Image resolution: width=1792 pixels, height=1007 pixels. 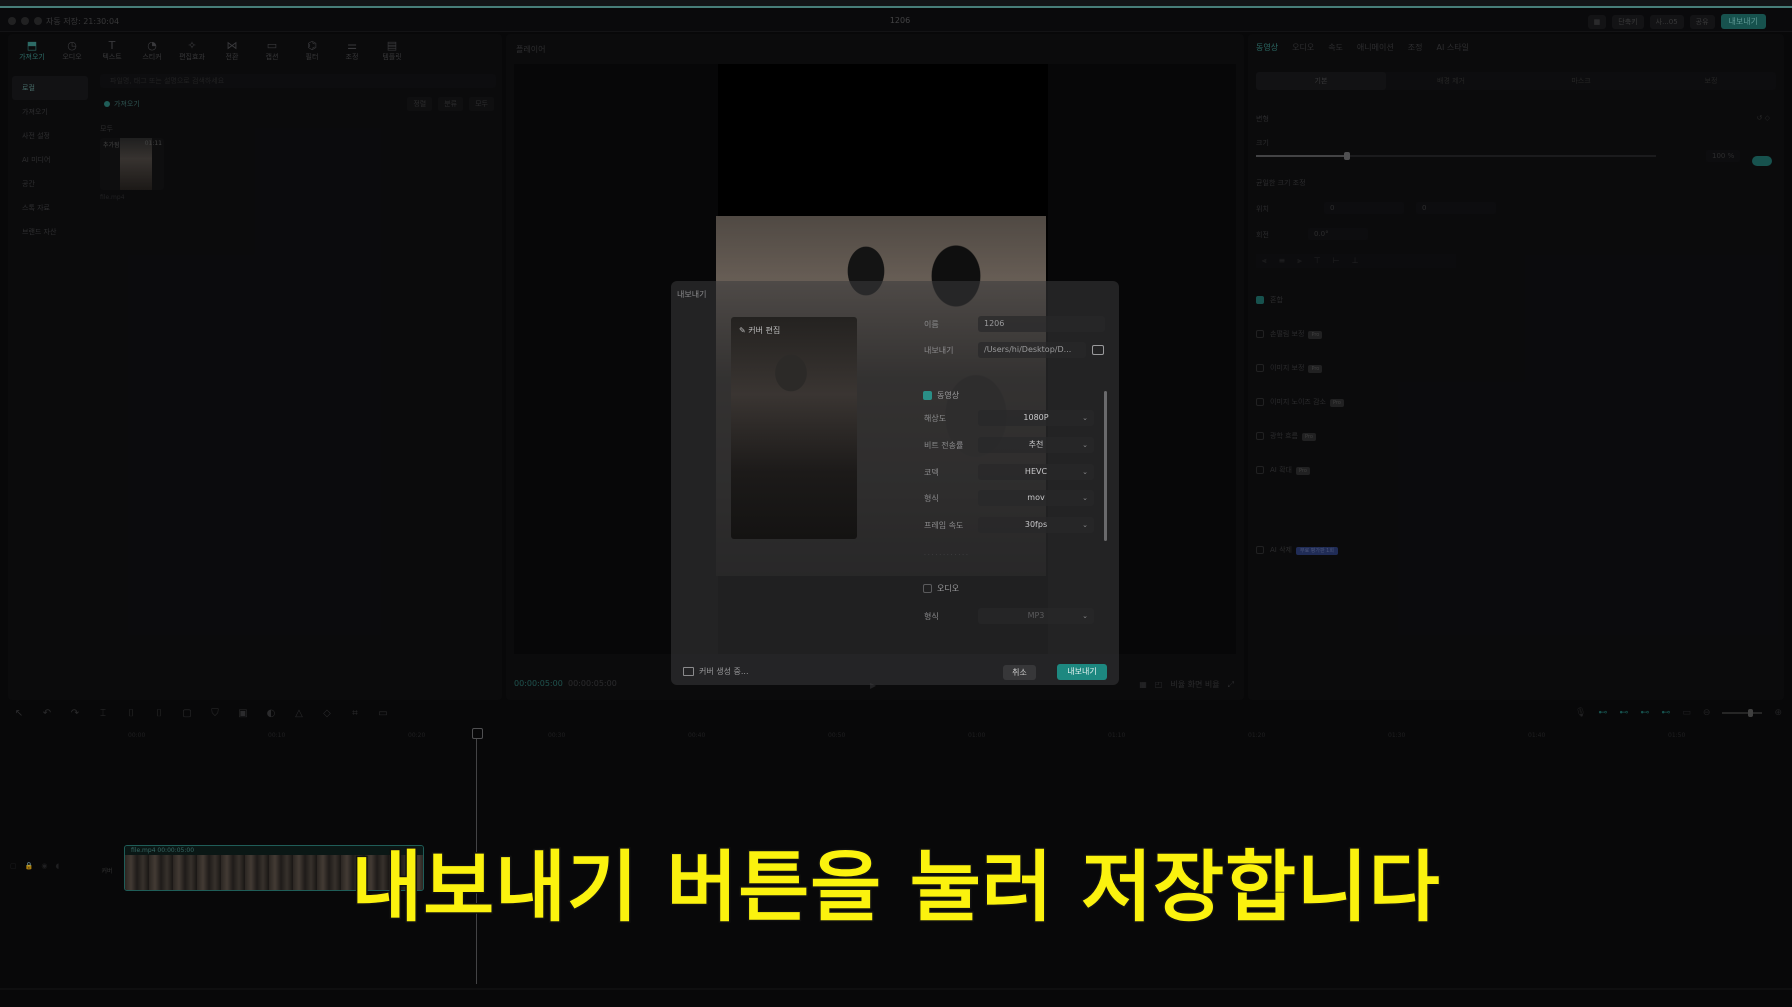 I want to click on resolution-label: 해상도, so click(x=935, y=418).